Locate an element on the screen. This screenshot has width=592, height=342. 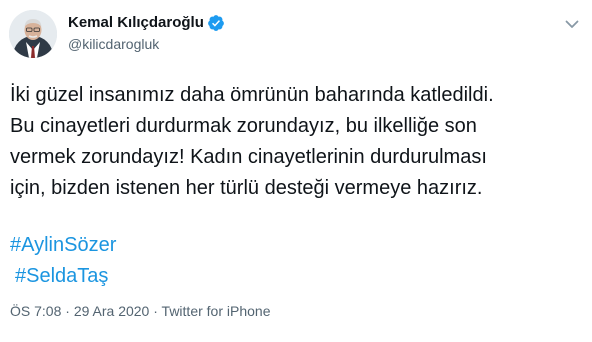
tweet-date: 29 Ara 2020 is located at coordinates (112, 311).